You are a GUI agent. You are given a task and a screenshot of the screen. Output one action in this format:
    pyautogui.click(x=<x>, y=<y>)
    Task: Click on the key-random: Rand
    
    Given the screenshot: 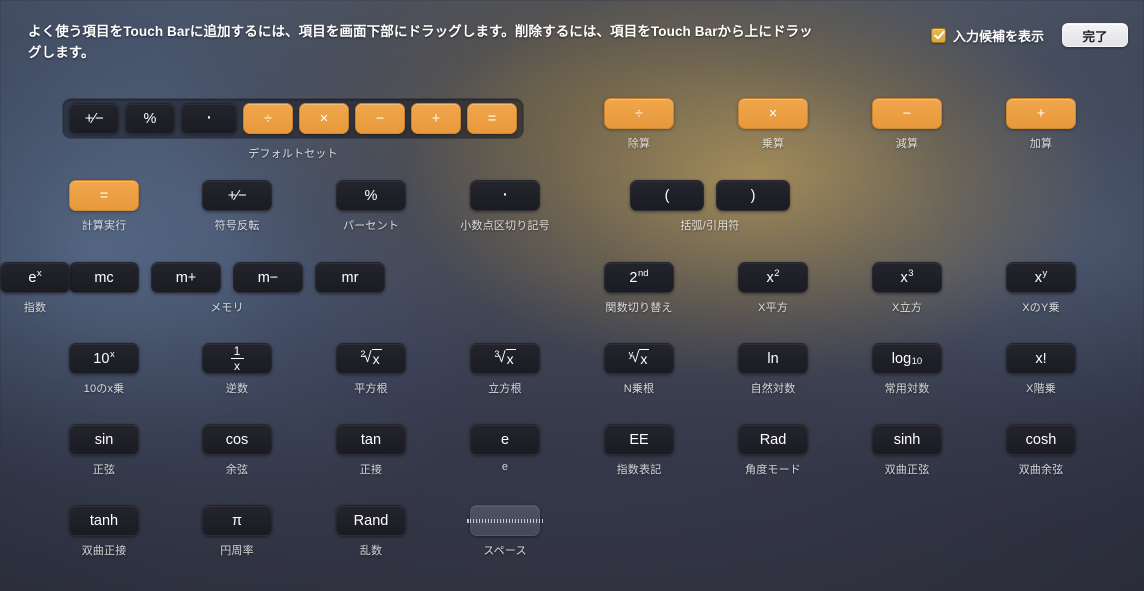 What is the action you would take?
    pyautogui.click(x=371, y=520)
    